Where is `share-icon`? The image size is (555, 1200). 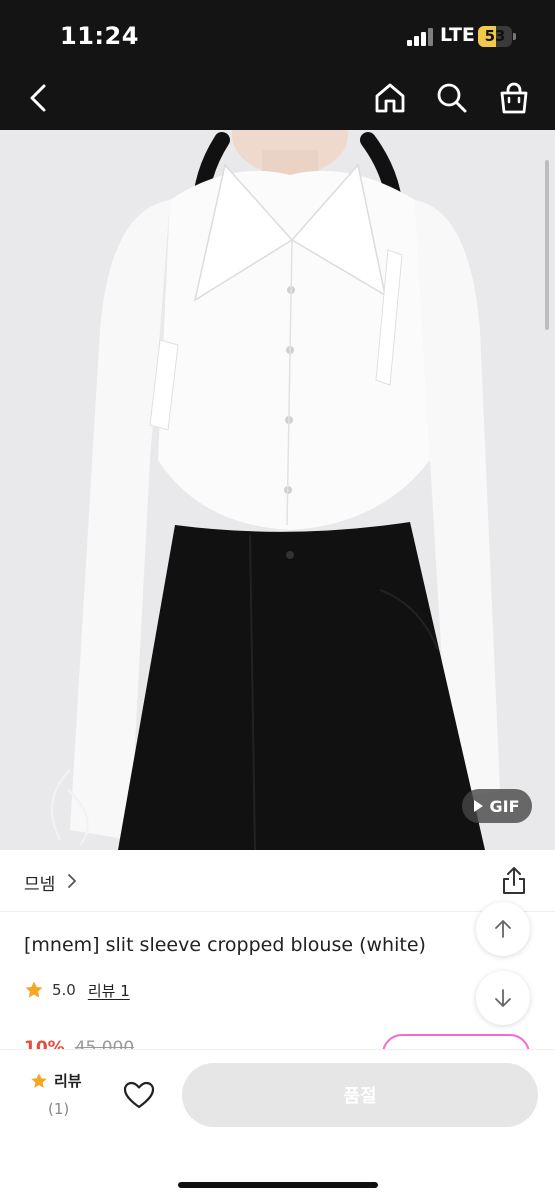 share-icon is located at coordinates (514, 880).